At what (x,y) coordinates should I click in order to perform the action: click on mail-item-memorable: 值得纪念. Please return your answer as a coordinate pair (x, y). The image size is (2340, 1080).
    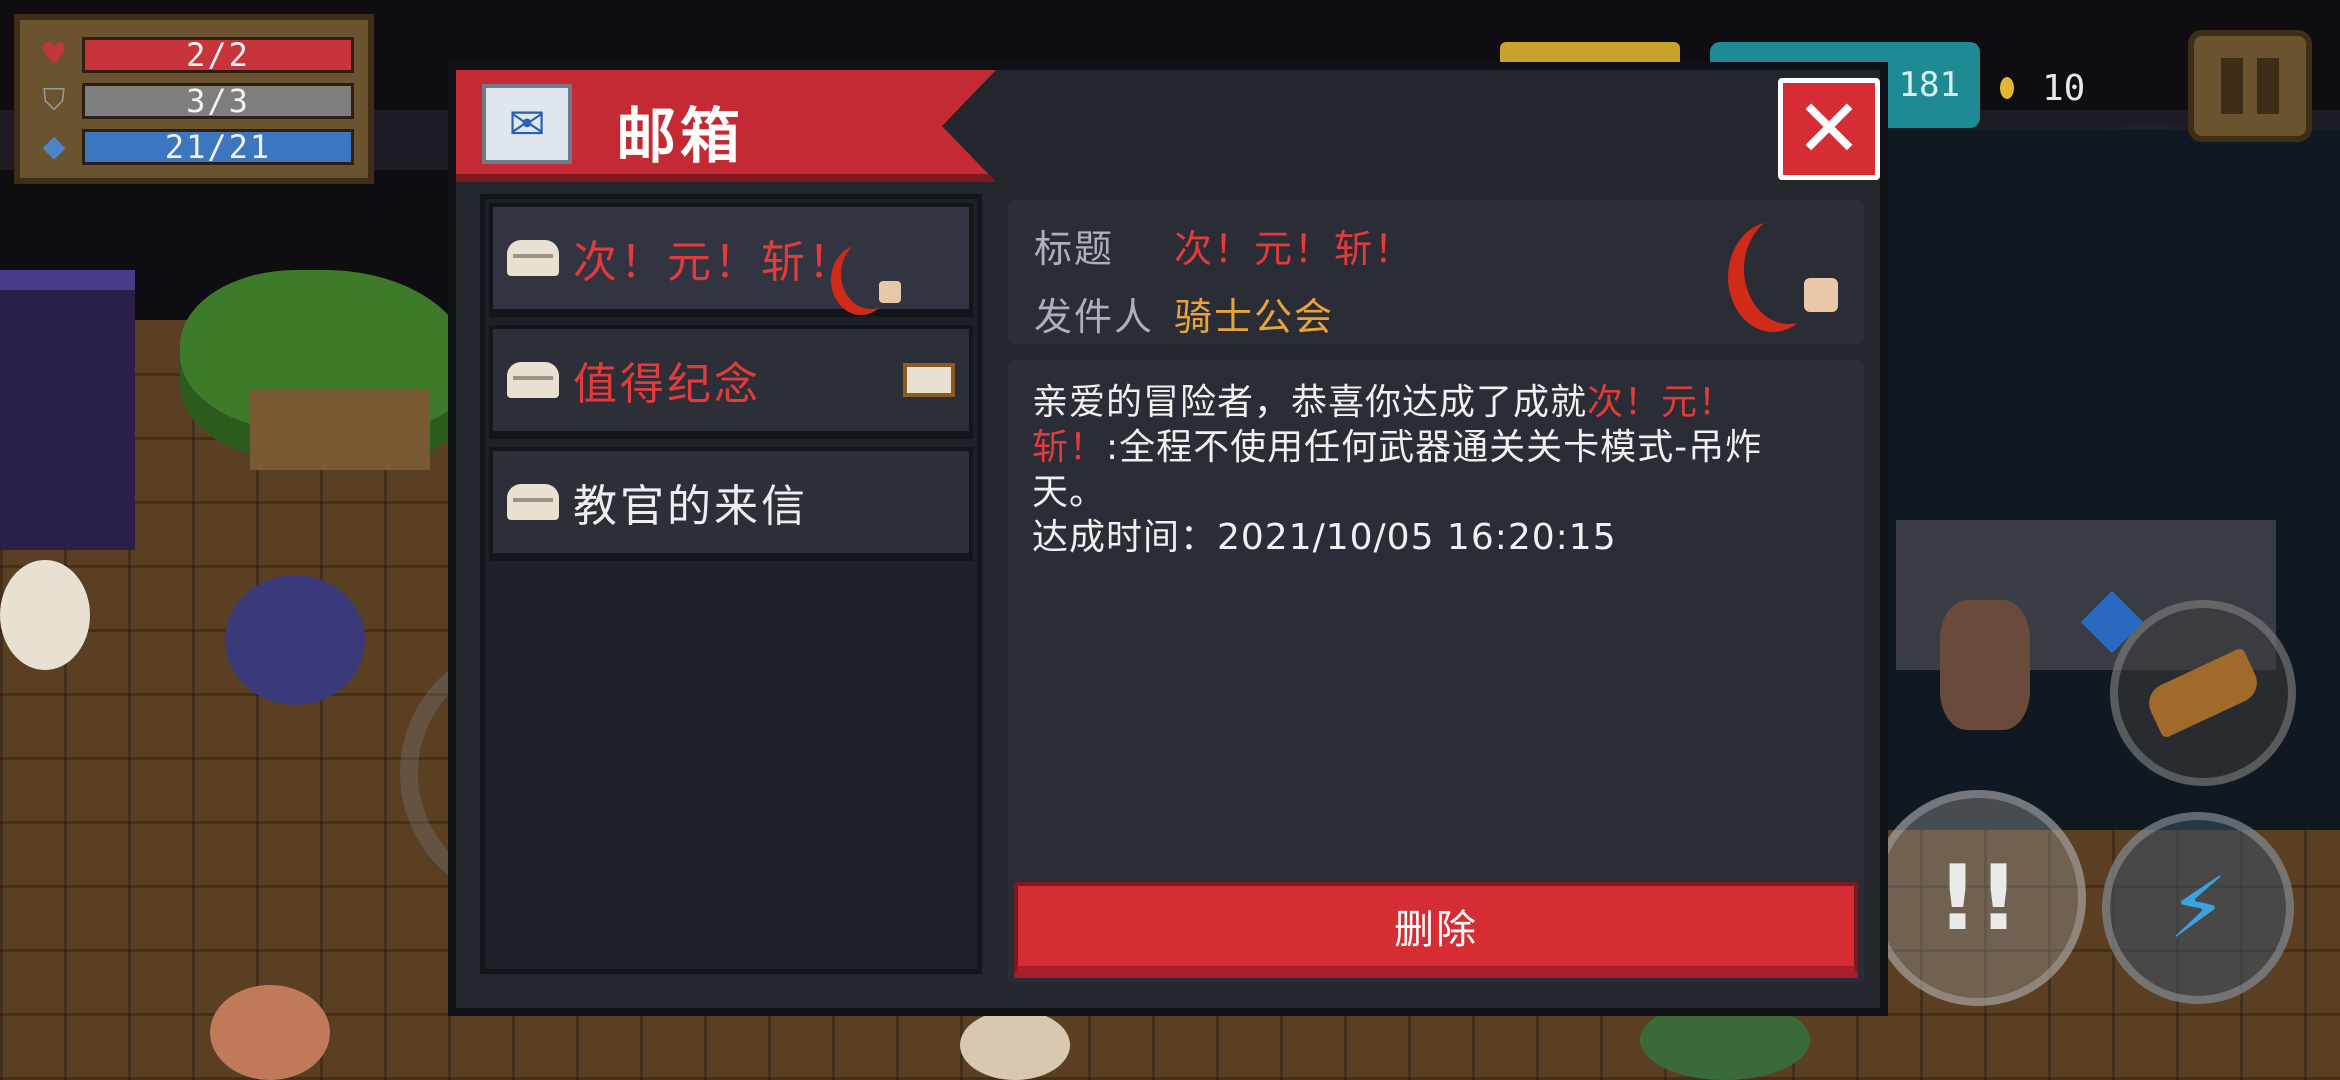
    Looking at the image, I should click on (731, 382).